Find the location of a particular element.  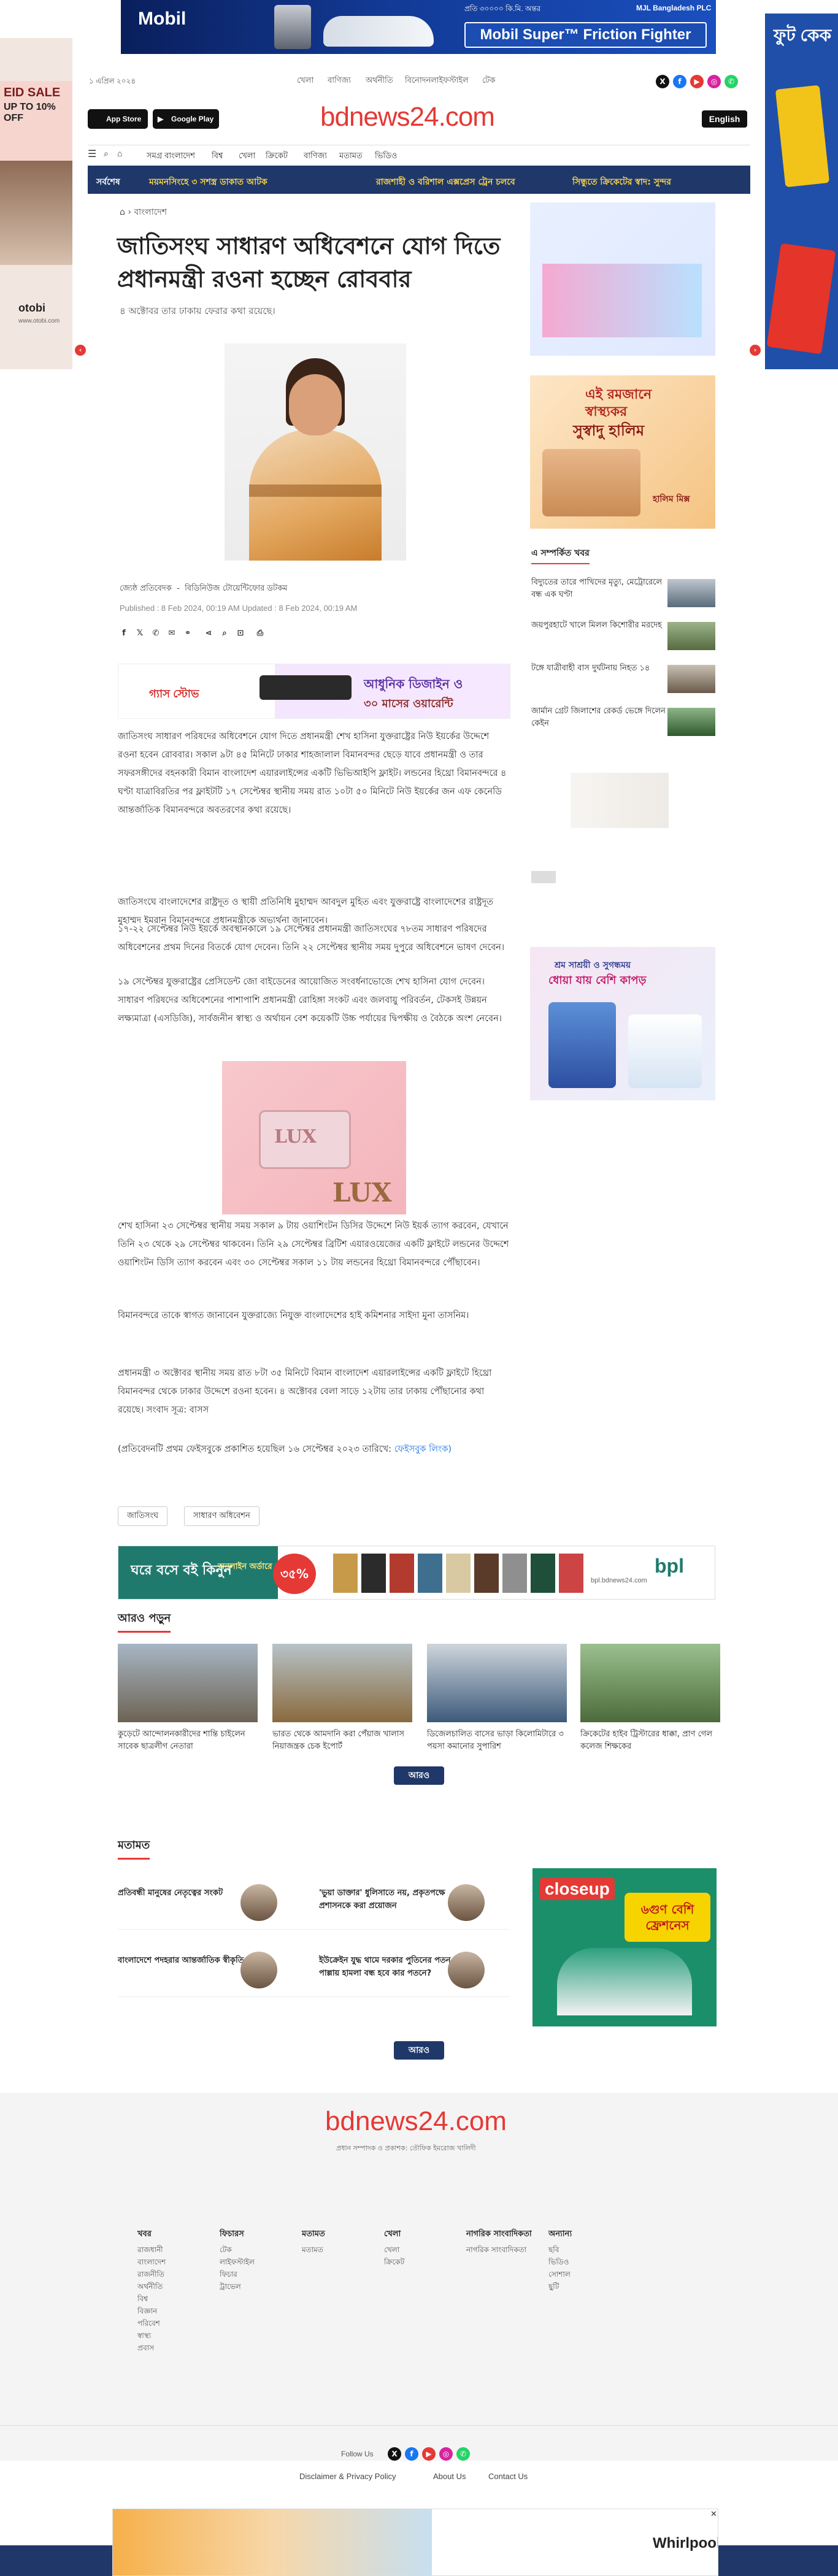

left-ad-arrow-icon: ‹ is located at coordinates (80, 350).